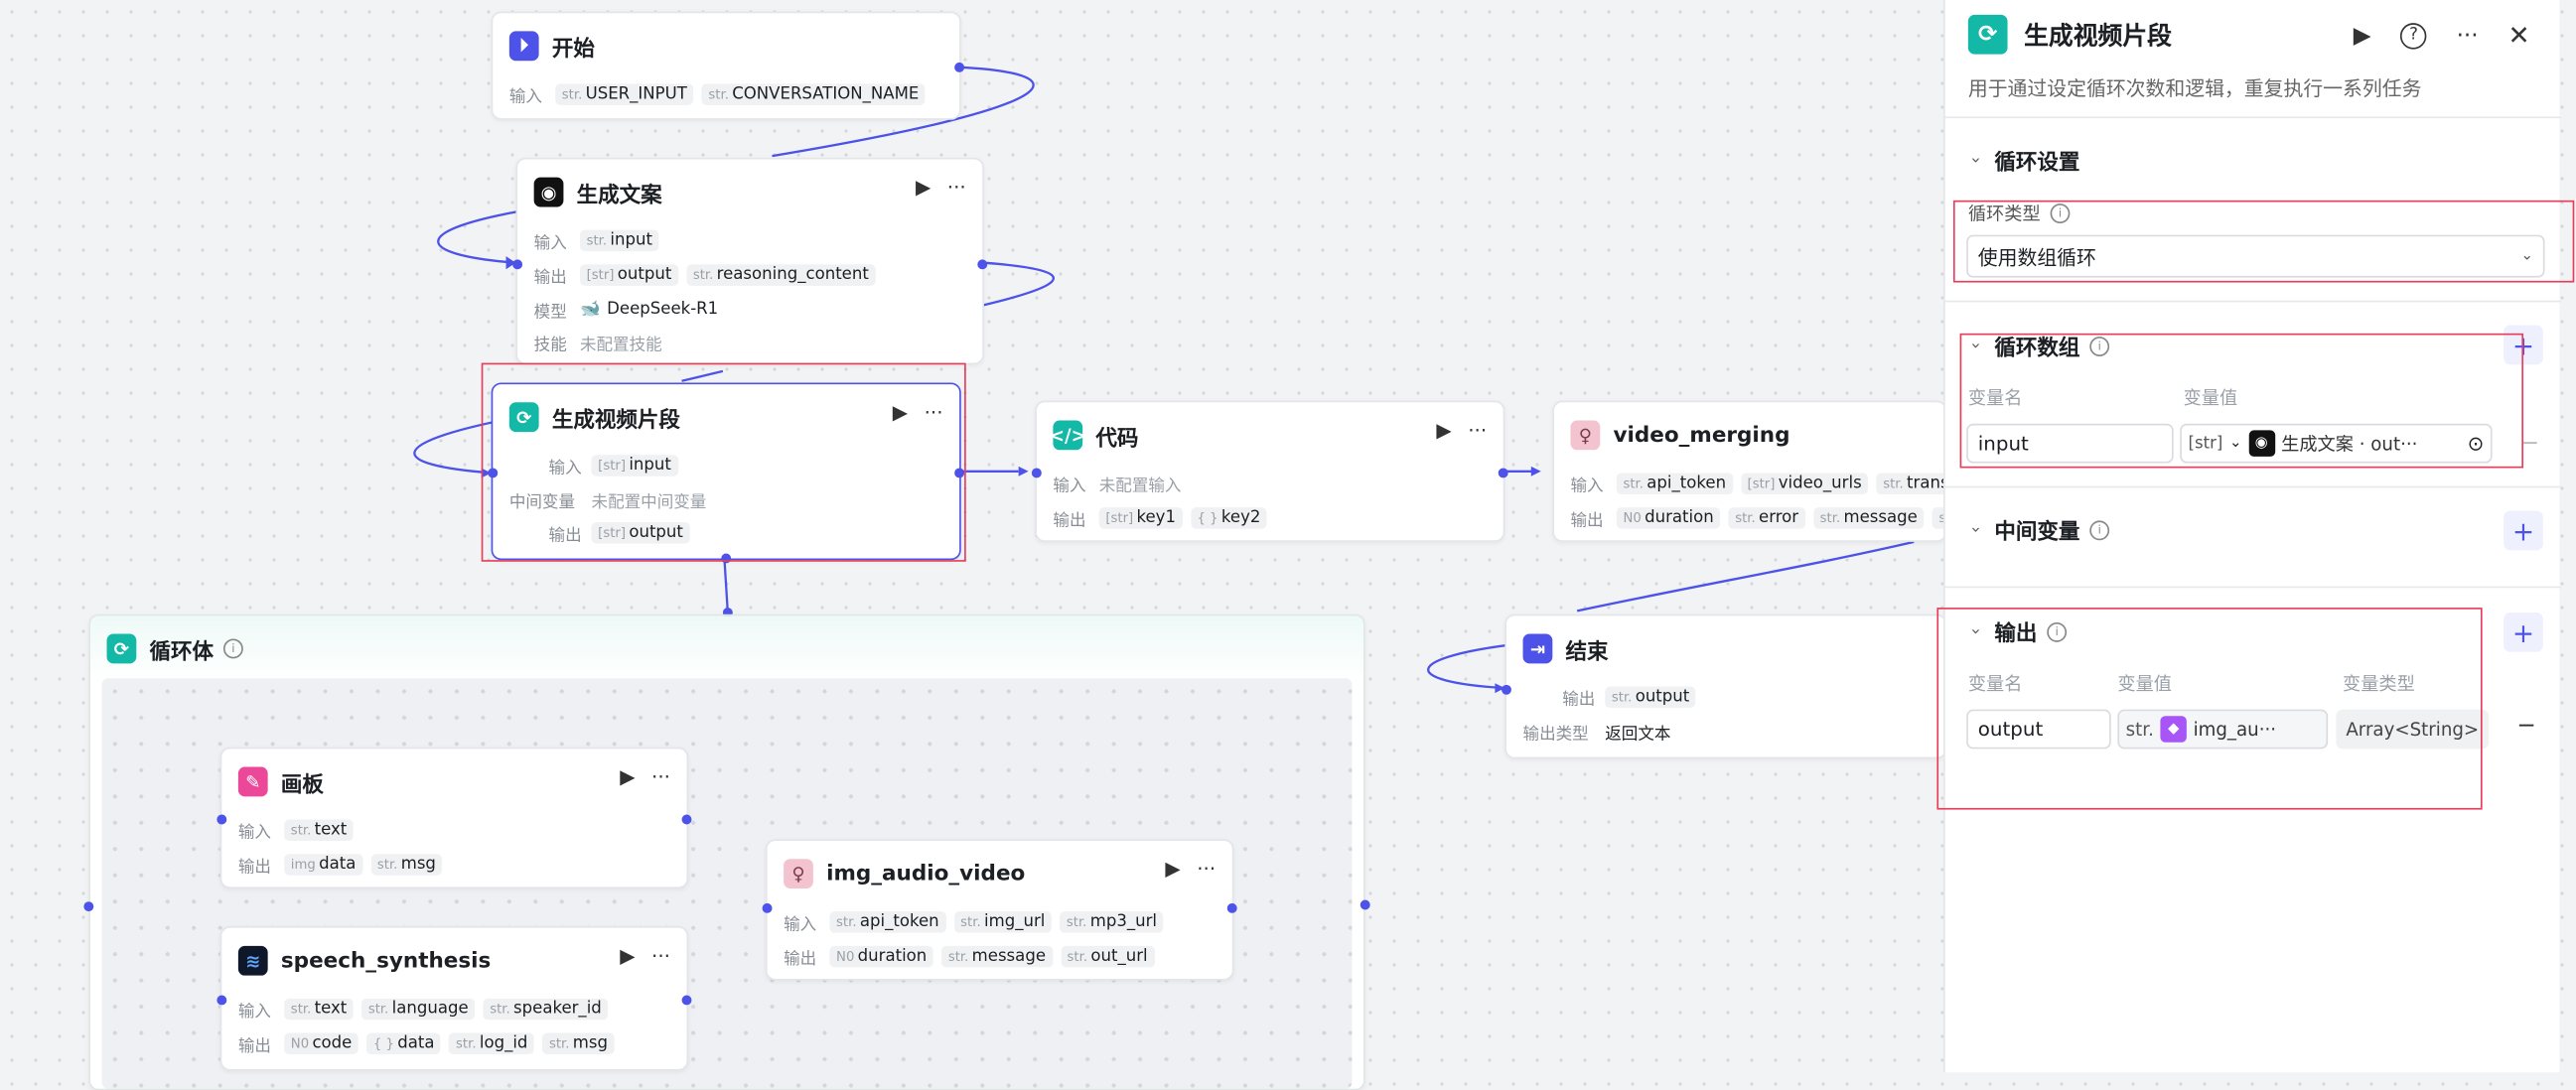  What do you see at coordinates (233, 648) in the screenshot?
I see `info-icon: i` at bounding box center [233, 648].